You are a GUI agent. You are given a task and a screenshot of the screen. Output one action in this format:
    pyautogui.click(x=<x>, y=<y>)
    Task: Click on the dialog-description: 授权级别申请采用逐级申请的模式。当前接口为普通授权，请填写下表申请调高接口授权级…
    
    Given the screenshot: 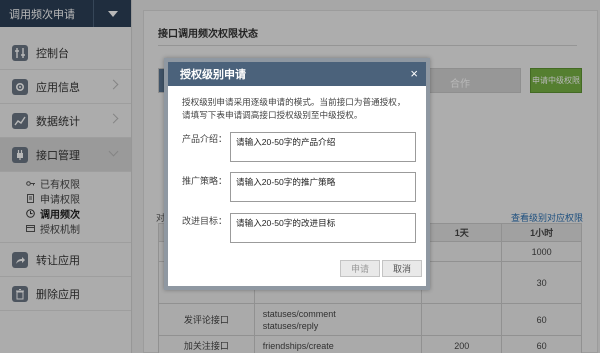 What is the action you would take?
    pyautogui.click(x=294, y=108)
    